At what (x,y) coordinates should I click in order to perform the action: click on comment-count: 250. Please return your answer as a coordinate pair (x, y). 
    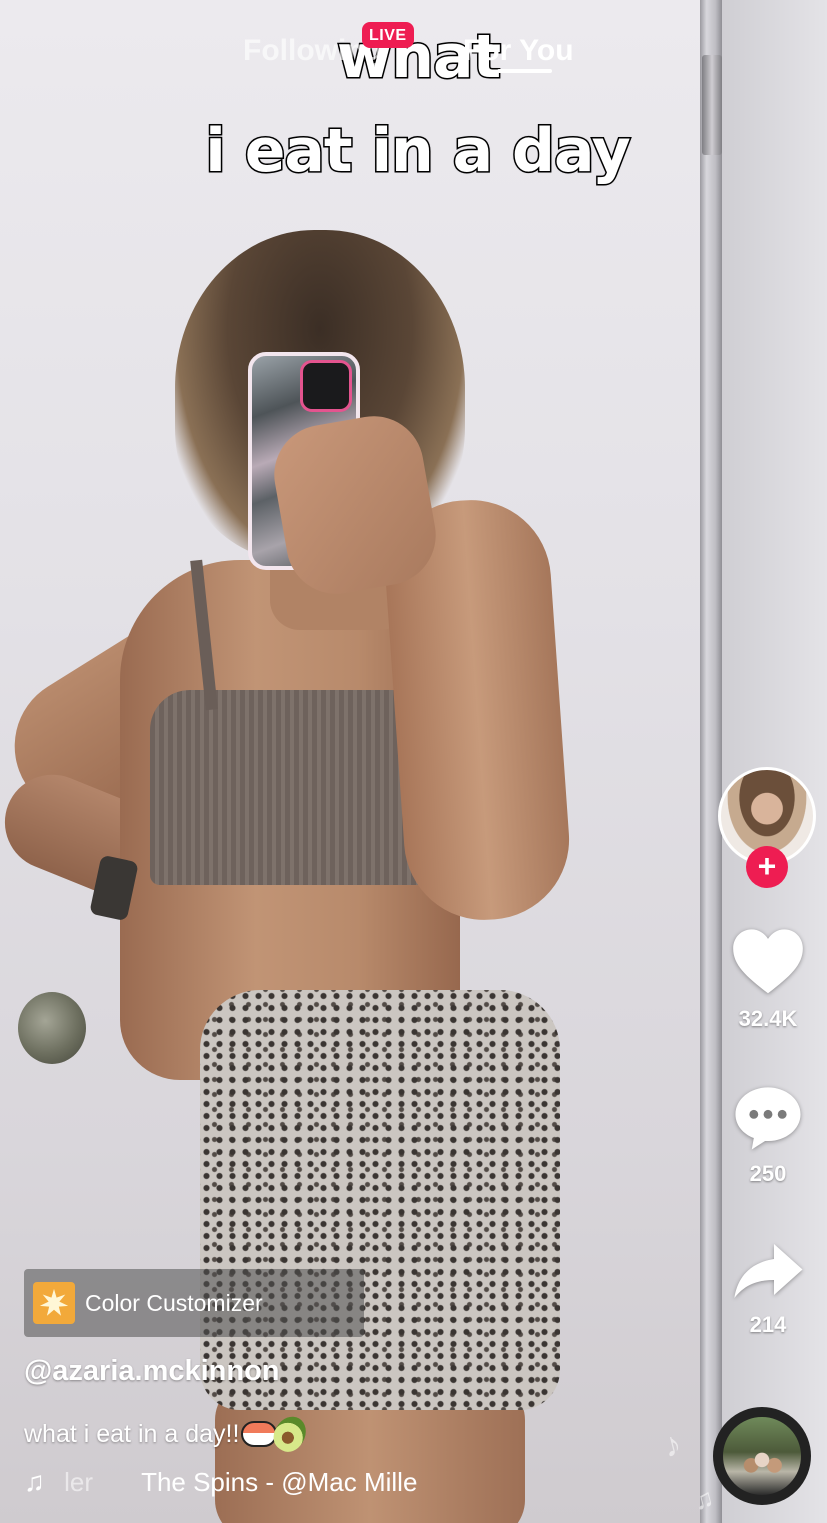
    Looking at the image, I should click on (768, 1173).